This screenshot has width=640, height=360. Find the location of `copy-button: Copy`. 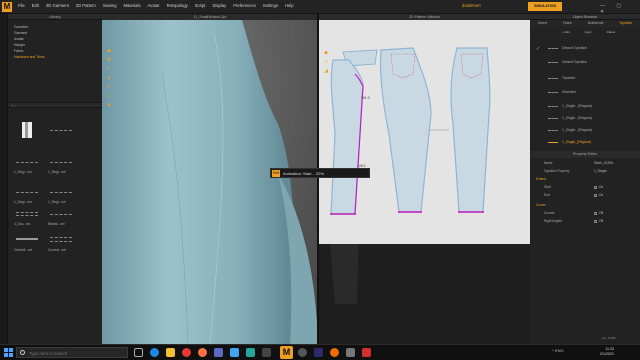

copy-button: Copy is located at coordinates (588, 33).